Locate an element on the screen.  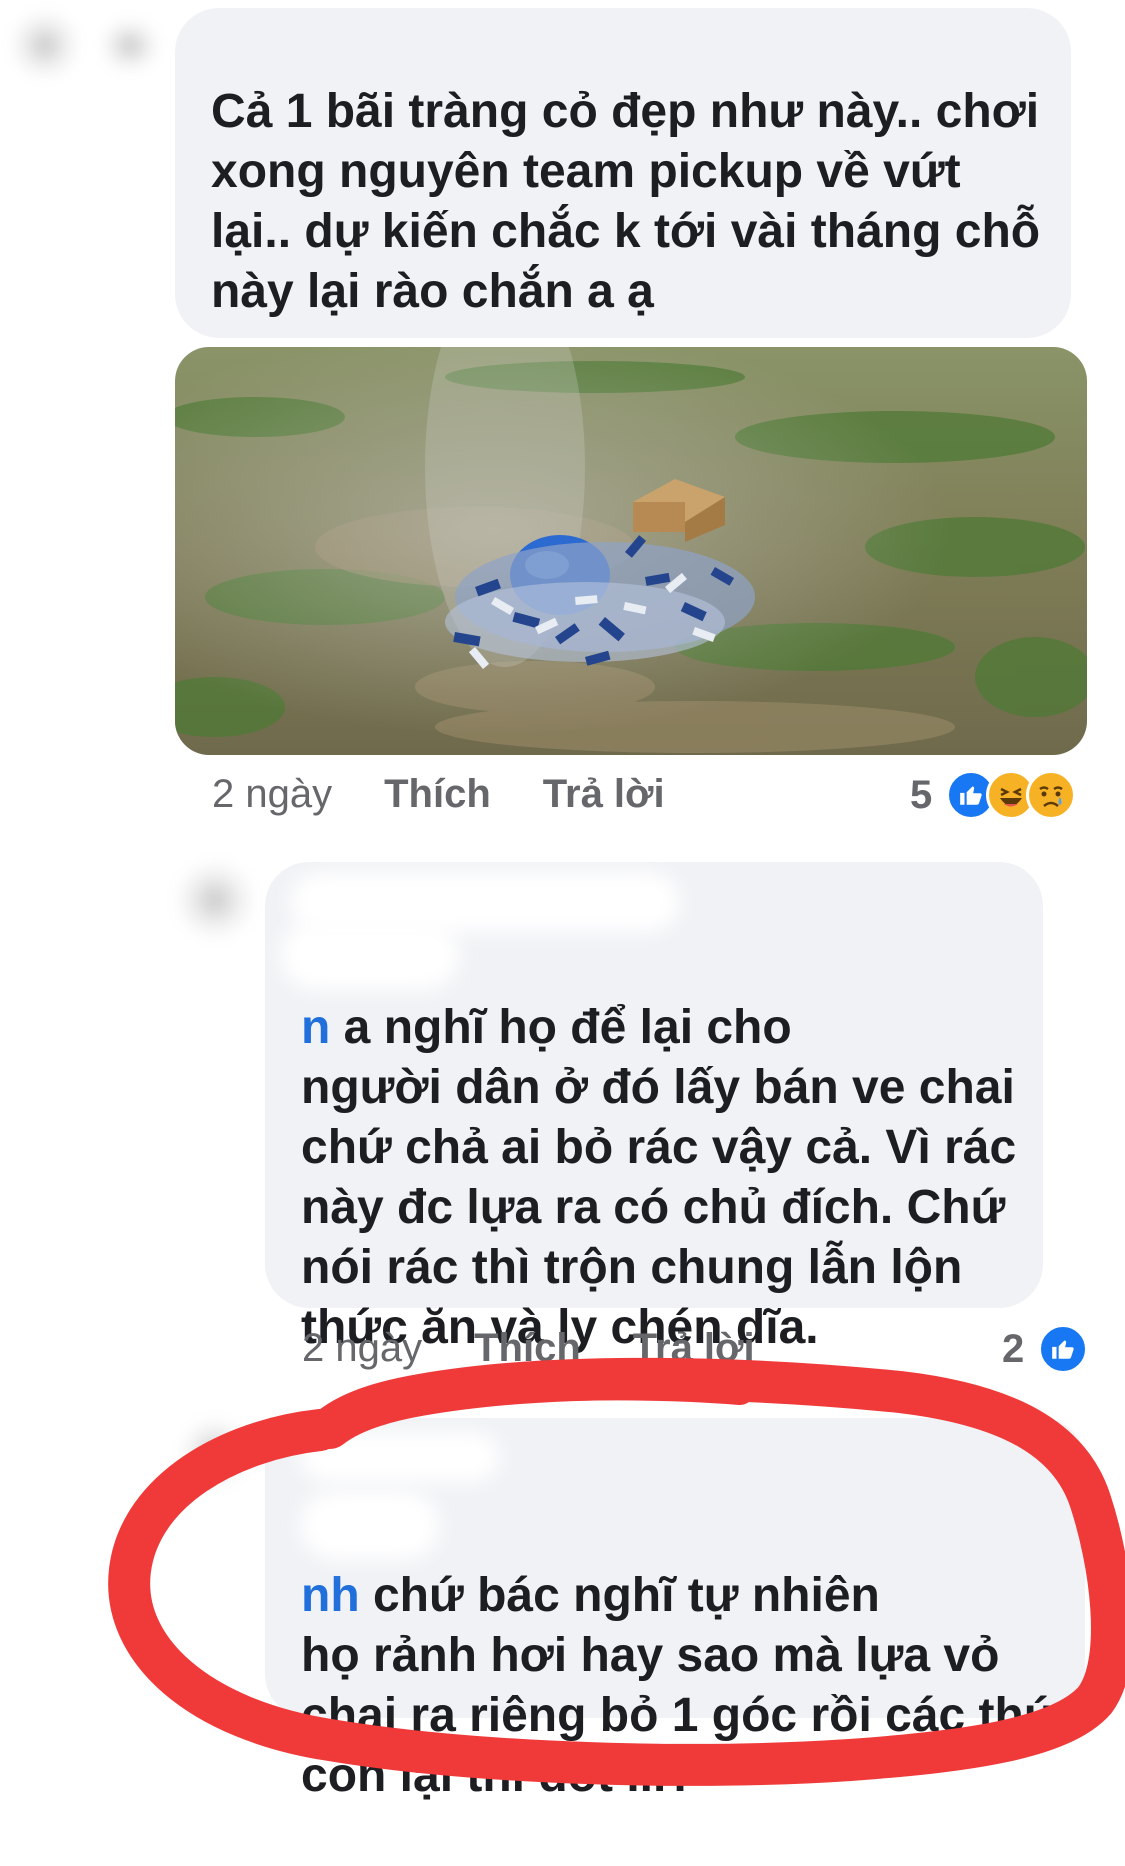
sad-icon is located at coordinates (1051, 795).